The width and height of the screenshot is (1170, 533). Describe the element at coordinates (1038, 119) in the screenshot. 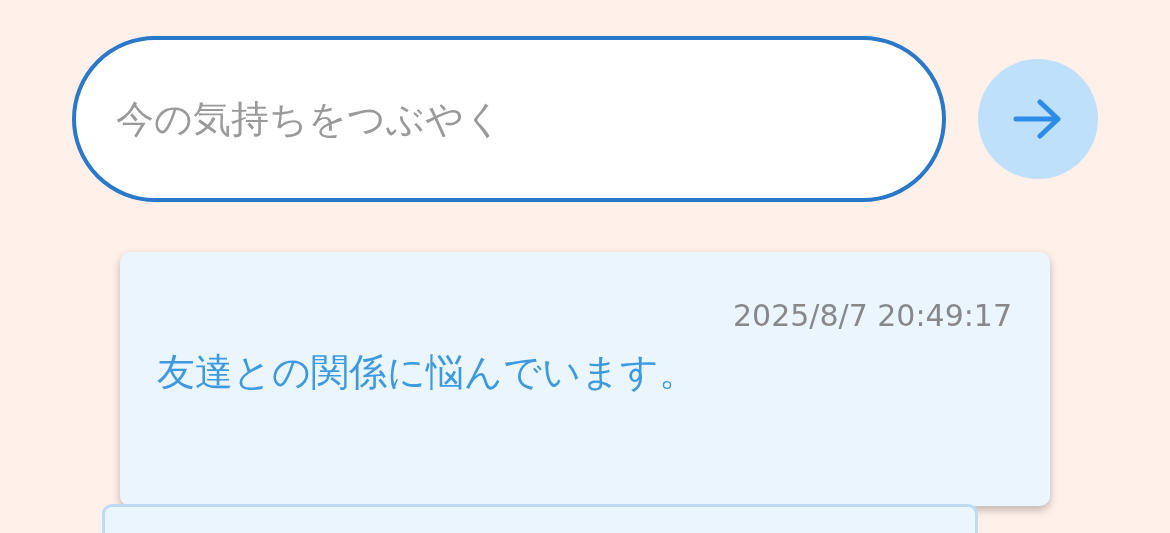

I see `arrow-right-icon` at that location.